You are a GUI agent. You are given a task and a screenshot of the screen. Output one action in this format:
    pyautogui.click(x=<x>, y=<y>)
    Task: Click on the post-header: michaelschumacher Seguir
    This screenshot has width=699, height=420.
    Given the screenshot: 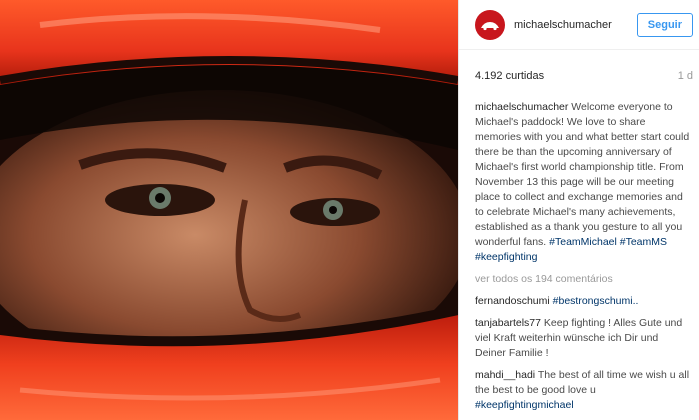 What is the action you would take?
    pyautogui.click(x=579, y=25)
    